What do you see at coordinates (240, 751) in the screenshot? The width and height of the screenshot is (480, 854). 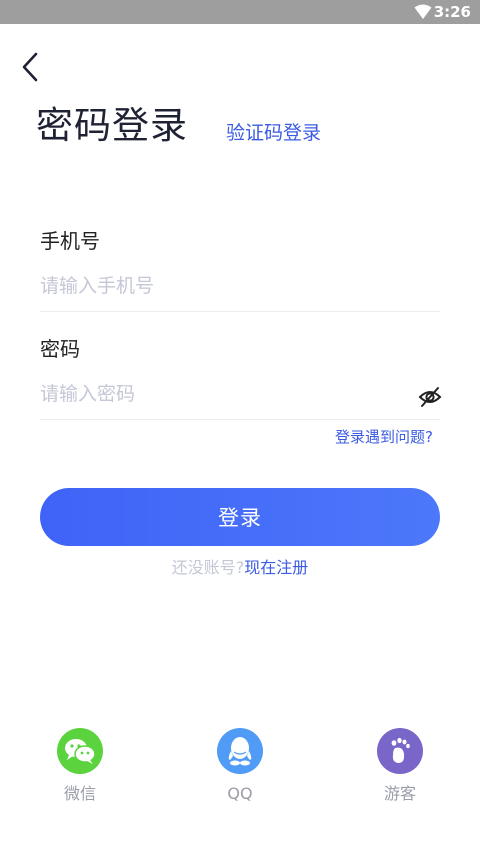 I see `qq-icon` at bounding box center [240, 751].